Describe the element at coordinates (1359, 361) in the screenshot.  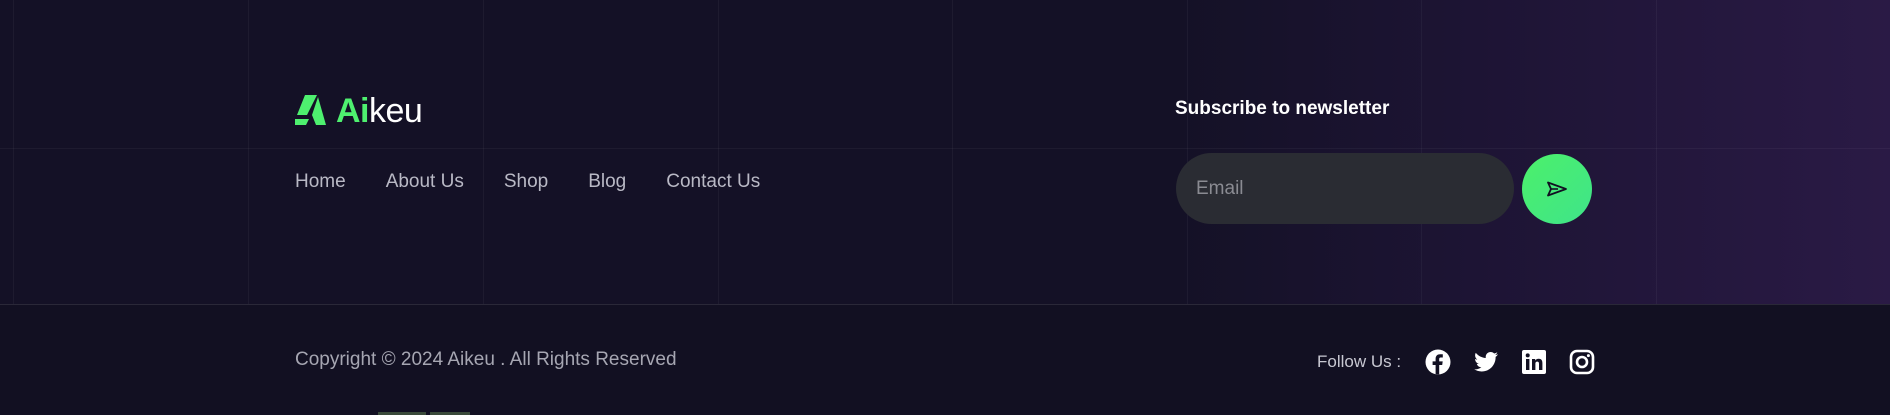
I see `follow-us-label: Follow Us :` at that location.